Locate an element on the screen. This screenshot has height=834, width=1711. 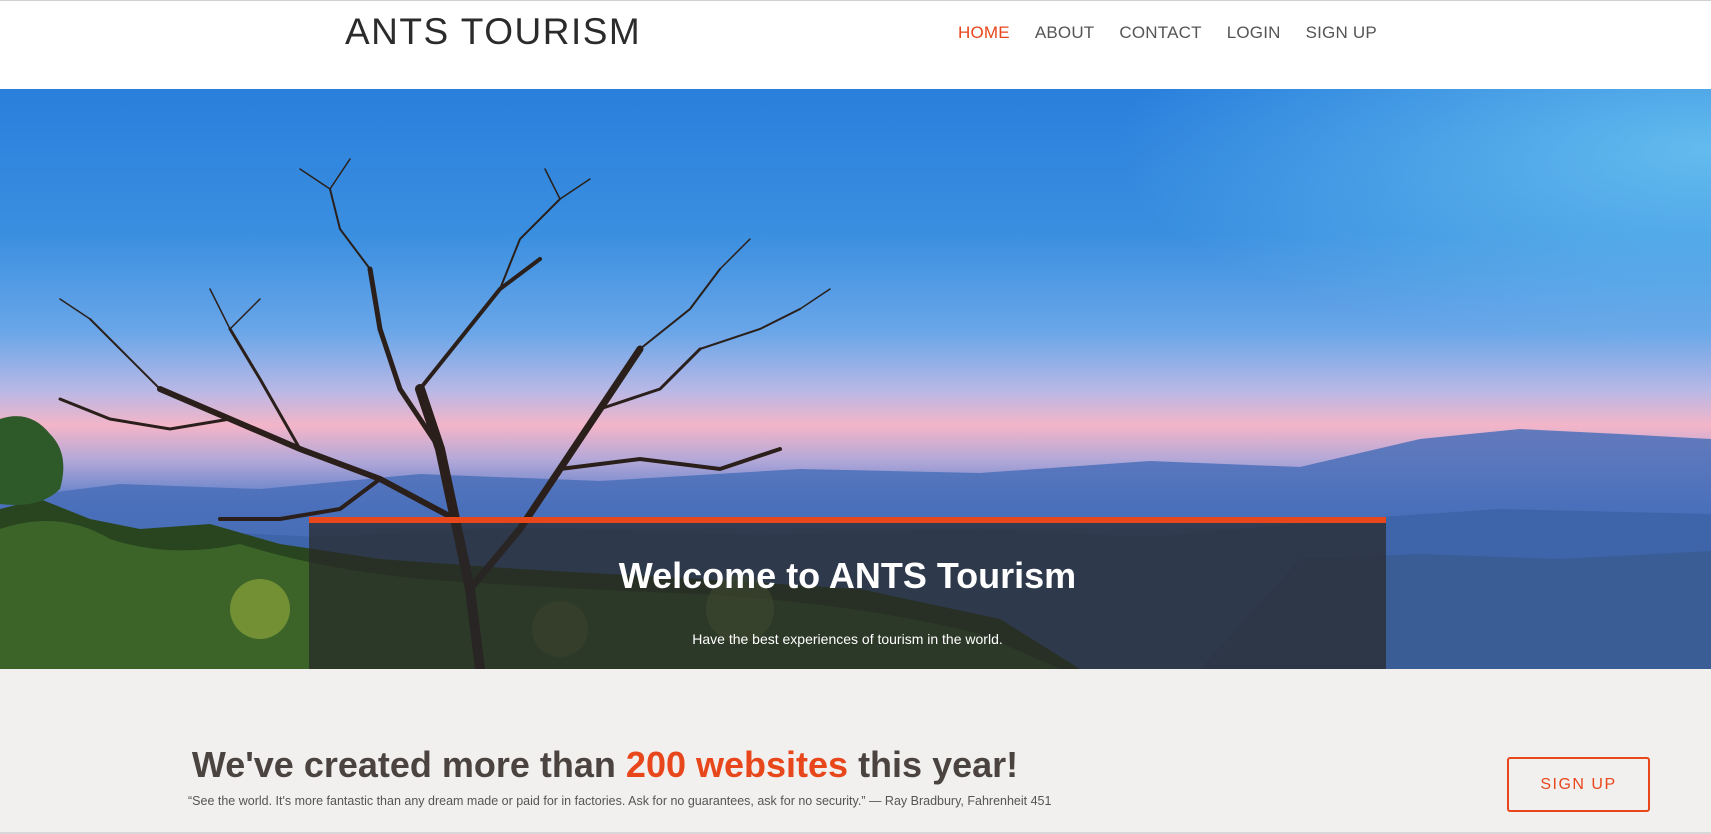
promo-heading-after: this year! is located at coordinates (933, 764).